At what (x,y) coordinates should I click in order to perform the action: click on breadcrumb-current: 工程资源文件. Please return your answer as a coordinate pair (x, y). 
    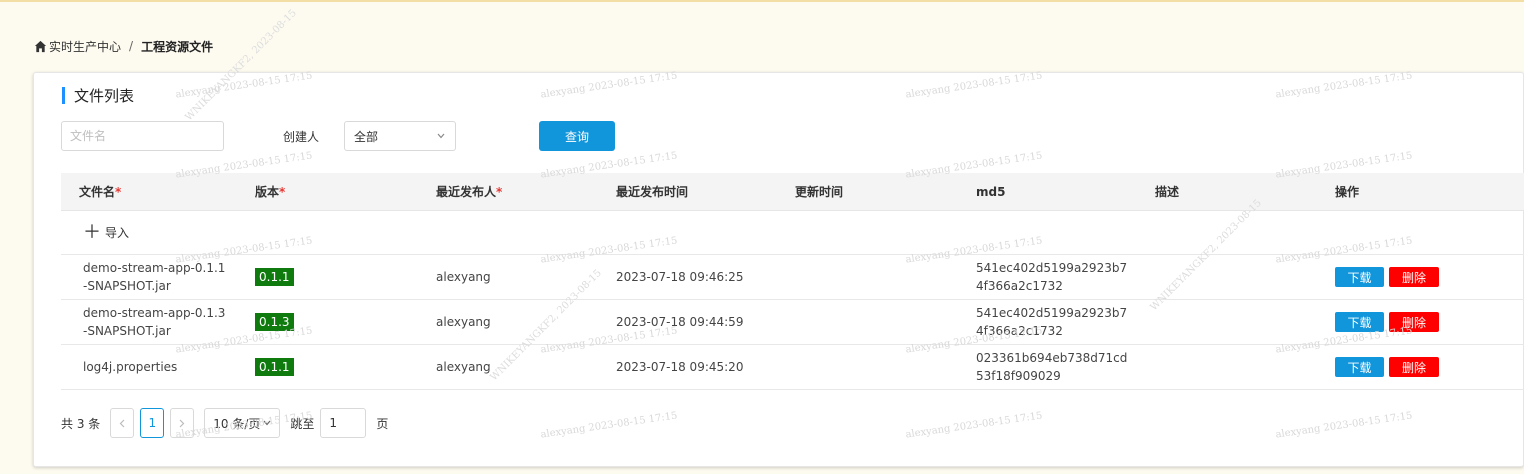
    Looking at the image, I should click on (177, 46).